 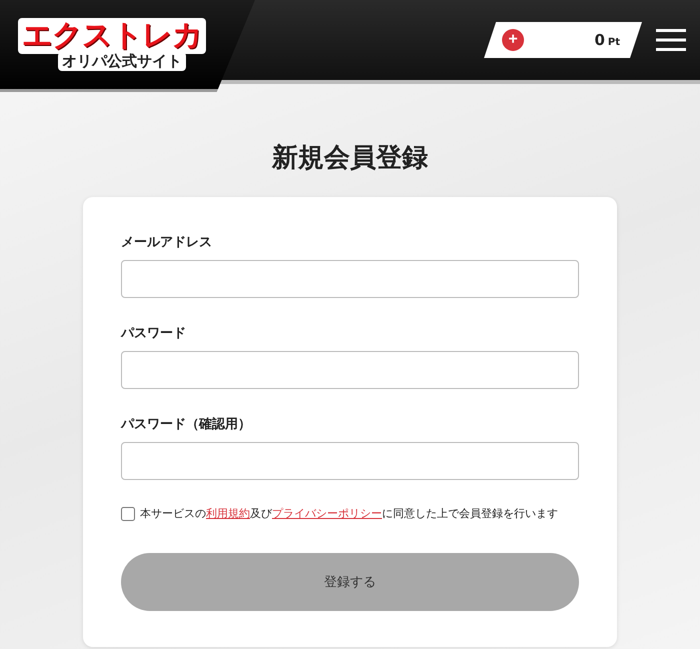 What do you see at coordinates (186, 424) in the screenshot?
I see `field-label: パスワード（確認用）` at bounding box center [186, 424].